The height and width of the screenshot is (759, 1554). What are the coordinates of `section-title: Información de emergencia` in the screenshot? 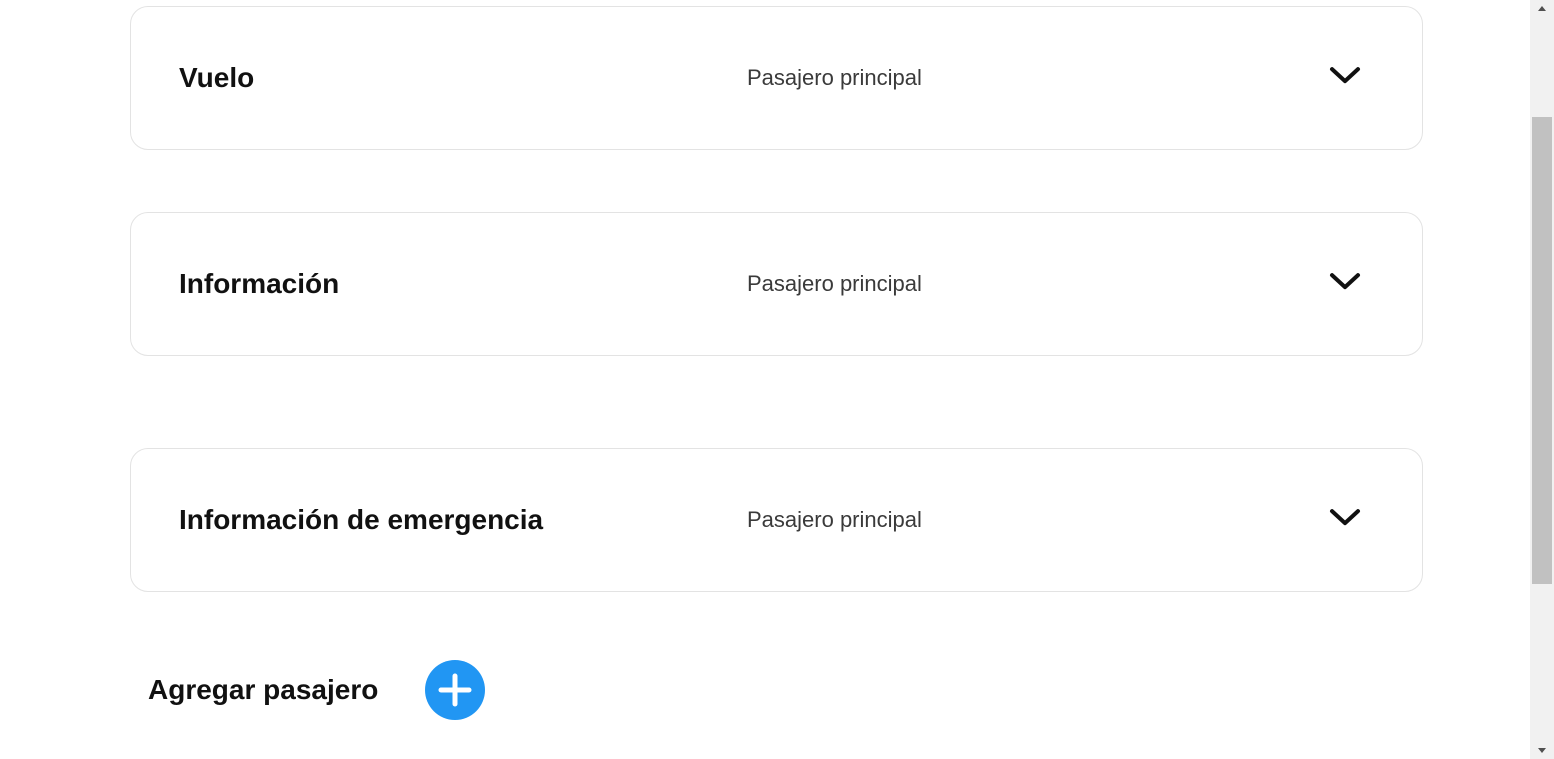 It's located at (361, 519).